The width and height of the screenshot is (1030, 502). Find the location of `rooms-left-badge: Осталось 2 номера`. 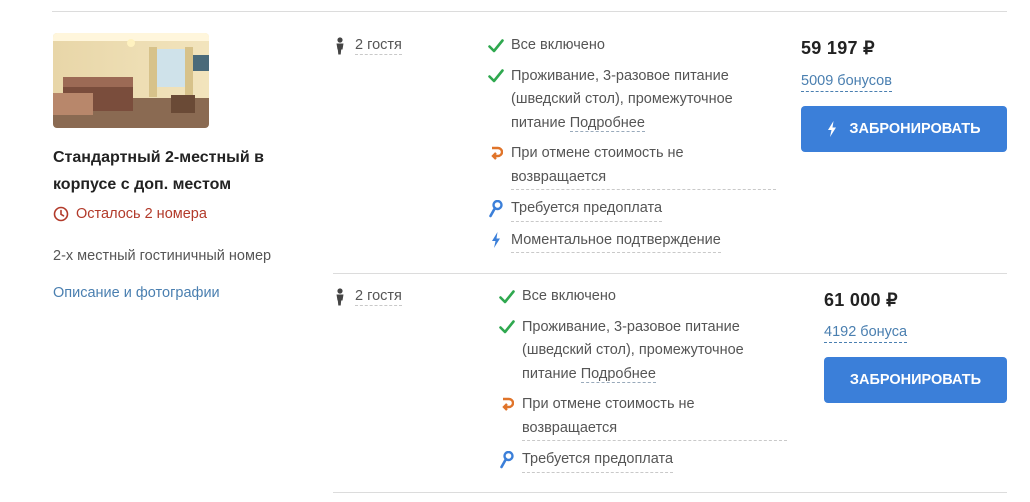

rooms-left-badge: Осталось 2 номера is located at coordinates (130, 214).